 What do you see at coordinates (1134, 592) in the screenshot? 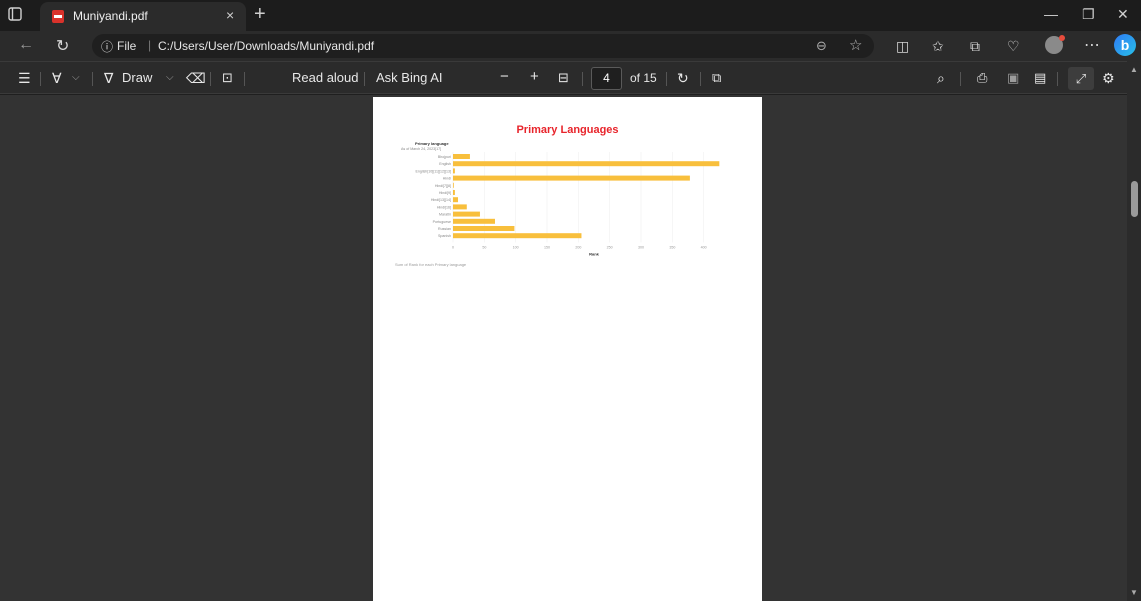
I see `scroll-down-icon: ▼` at bounding box center [1134, 592].